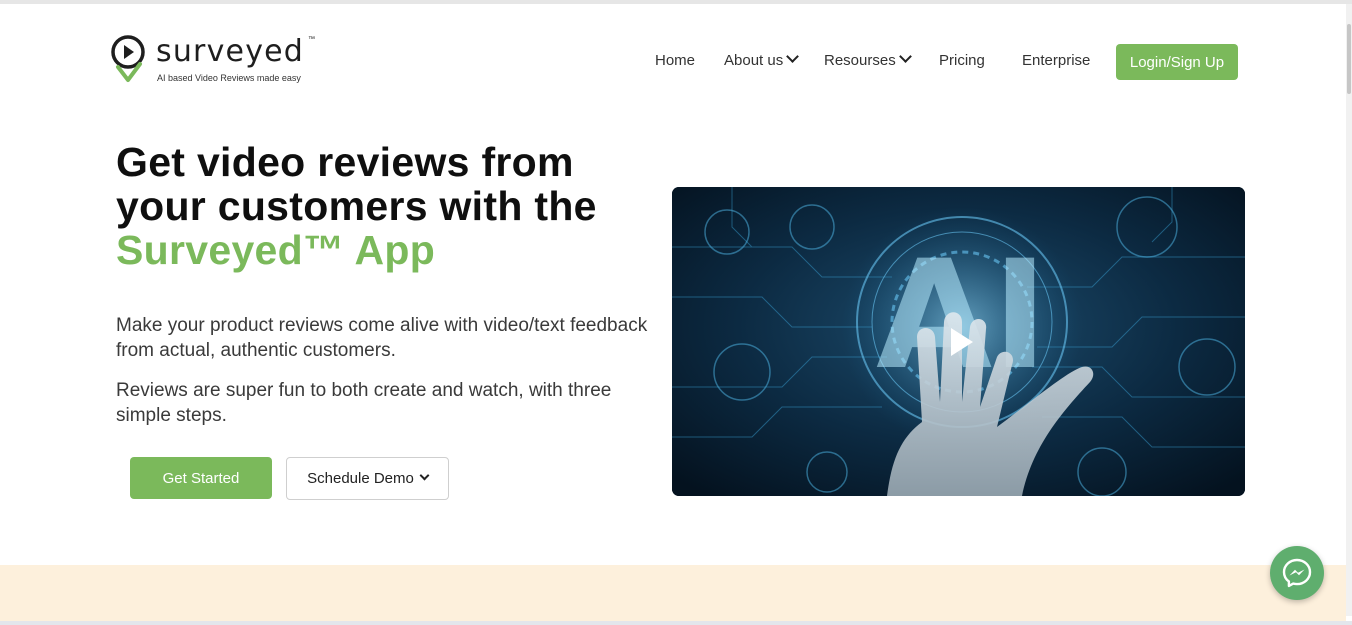  I want to click on brand-trademark: ™, so click(311, 39).